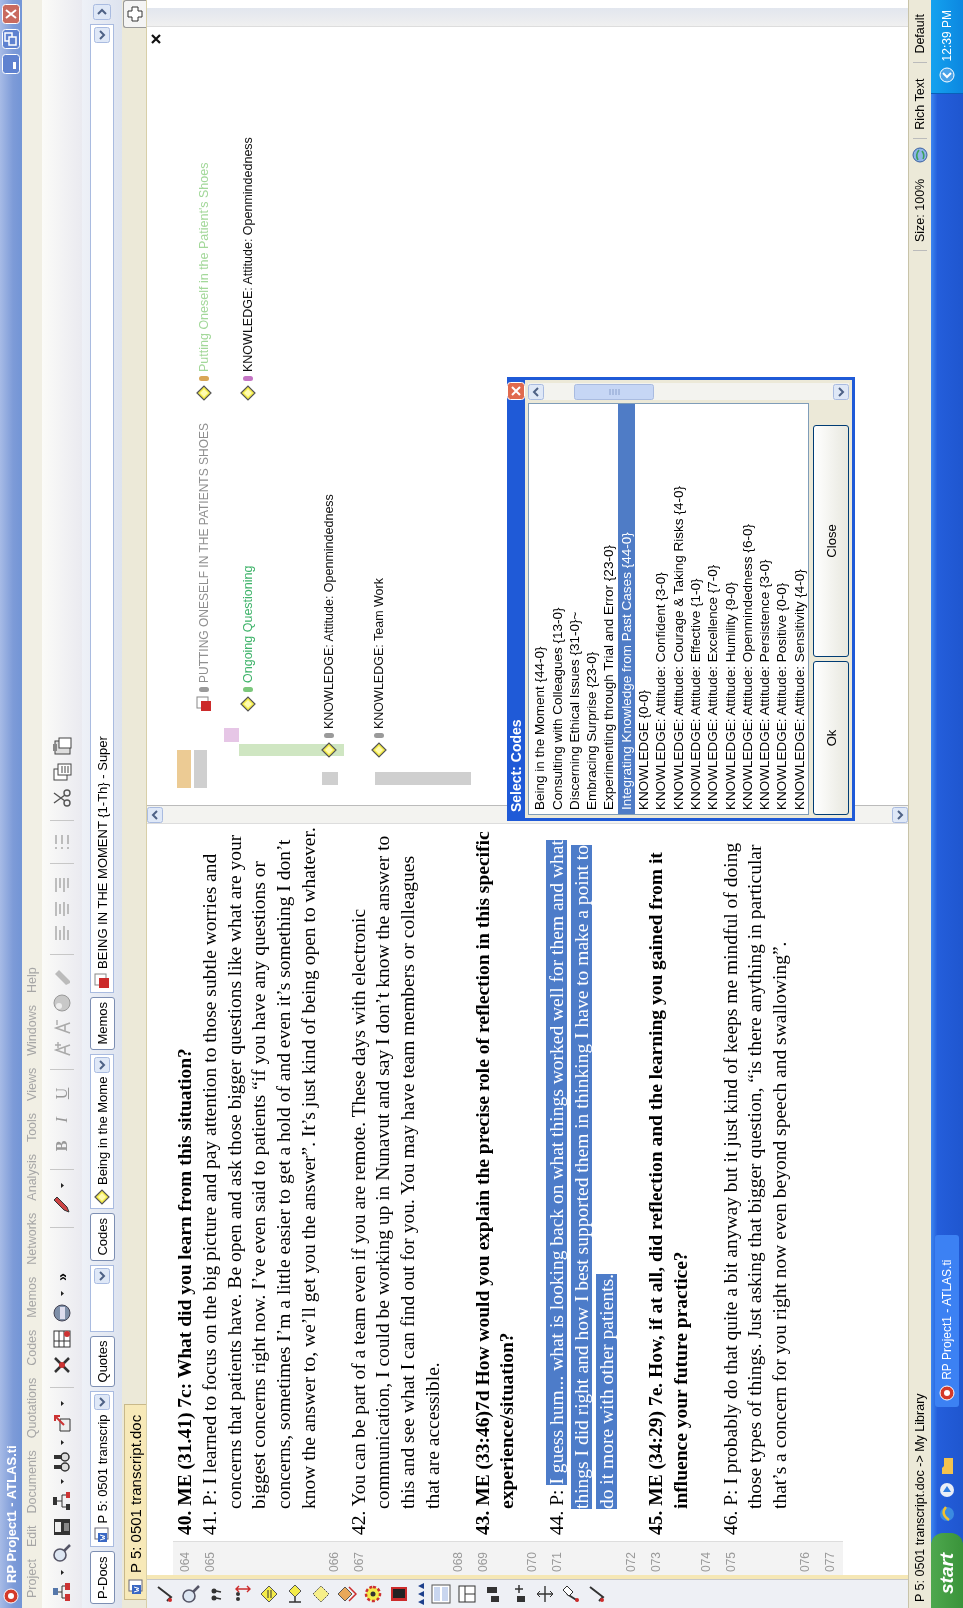 The width and height of the screenshot is (963, 1608). Describe the element at coordinates (830, 1558) in the screenshot. I see `line-number: 077` at that location.